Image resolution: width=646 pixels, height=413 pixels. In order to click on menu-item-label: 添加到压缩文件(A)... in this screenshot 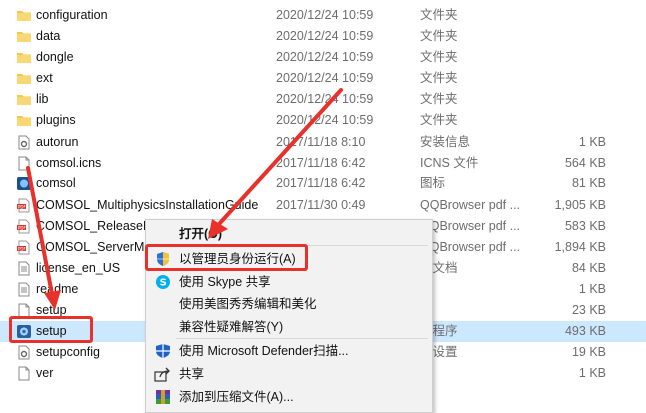, I will do `click(236, 397)`.